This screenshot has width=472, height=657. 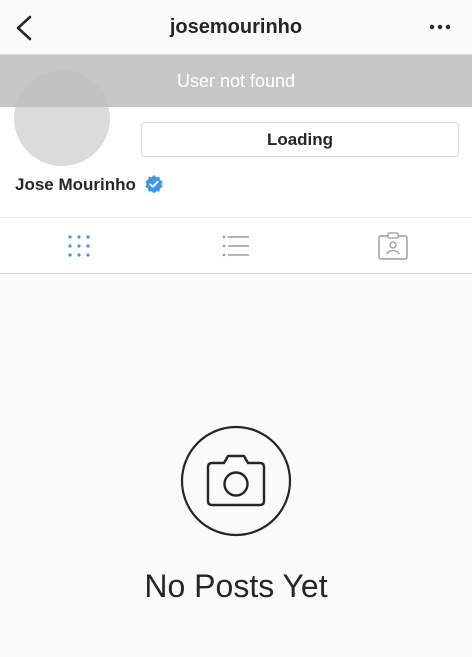 What do you see at coordinates (154, 184) in the screenshot?
I see `verified-badge-icon` at bounding box center [154, 184].